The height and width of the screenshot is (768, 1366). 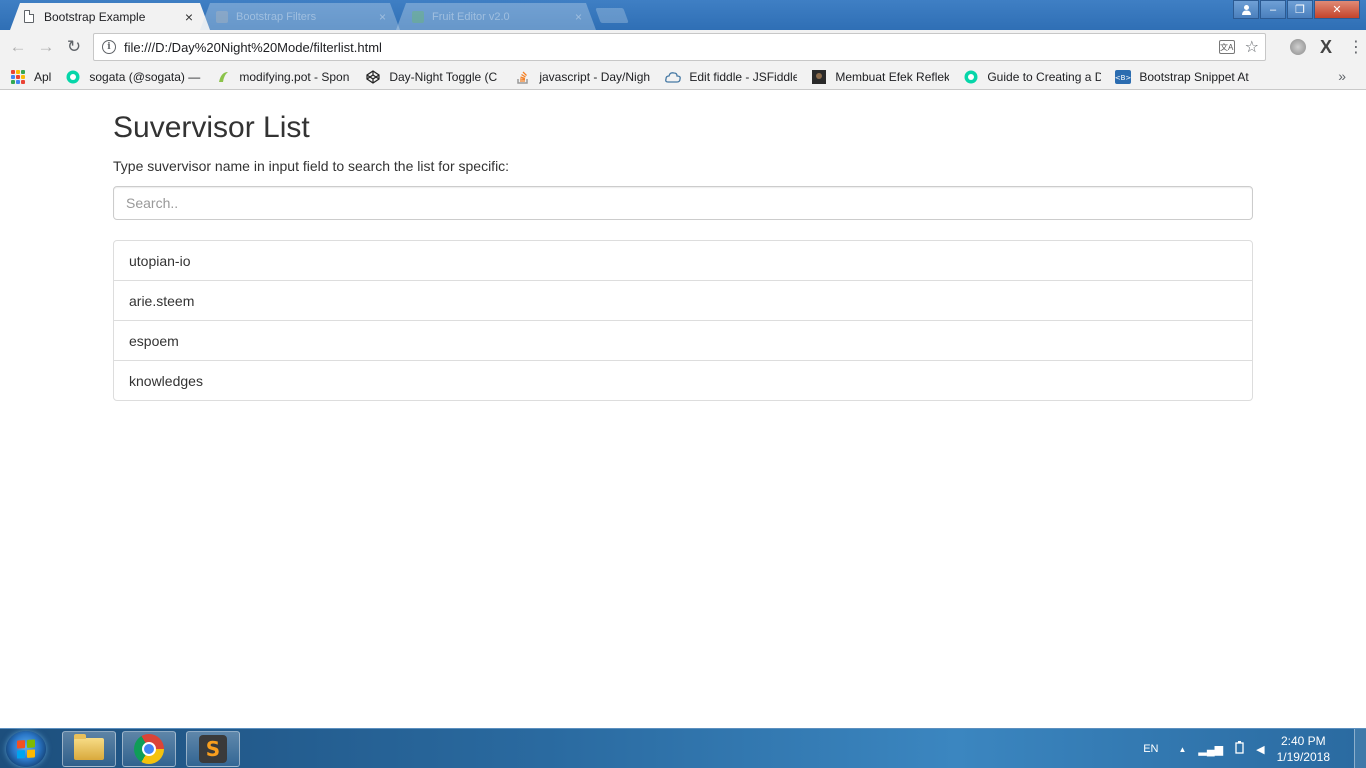 I want to click on start-button, so click(x=26, y=749).